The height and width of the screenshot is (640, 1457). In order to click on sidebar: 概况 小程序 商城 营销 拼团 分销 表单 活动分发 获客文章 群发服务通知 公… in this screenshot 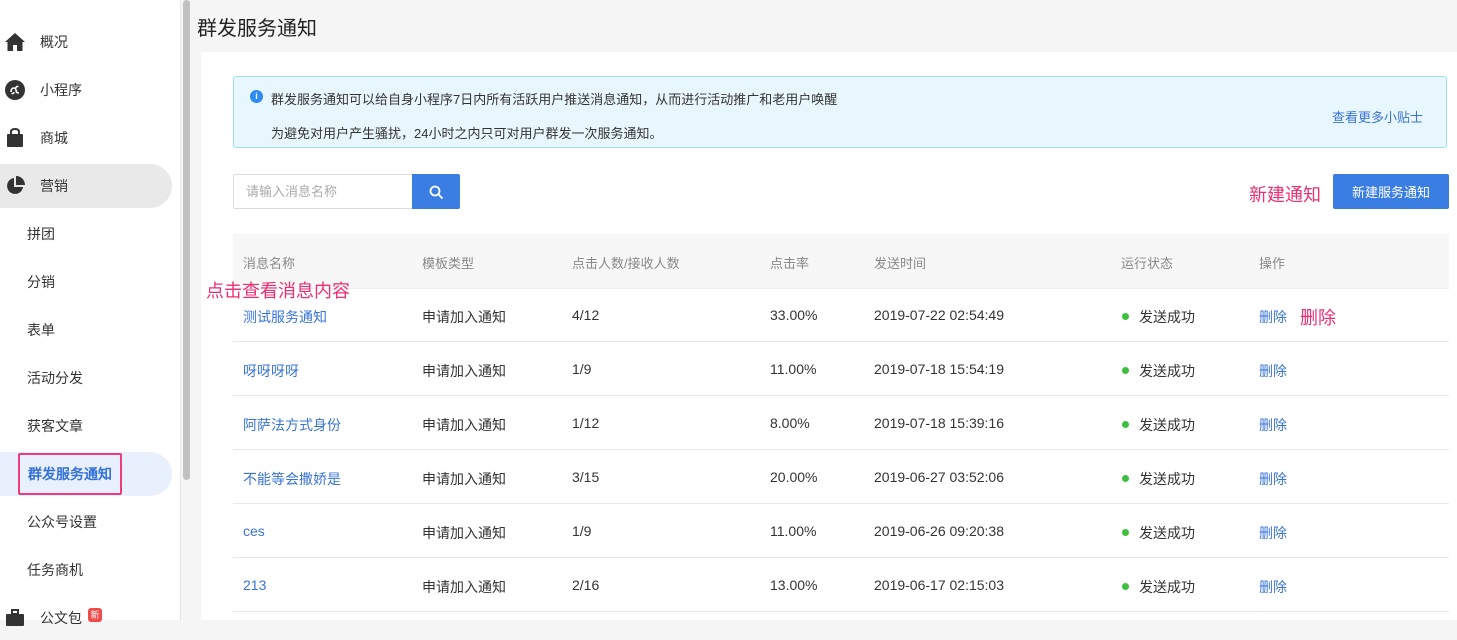, I will do `click(90, 313)`.